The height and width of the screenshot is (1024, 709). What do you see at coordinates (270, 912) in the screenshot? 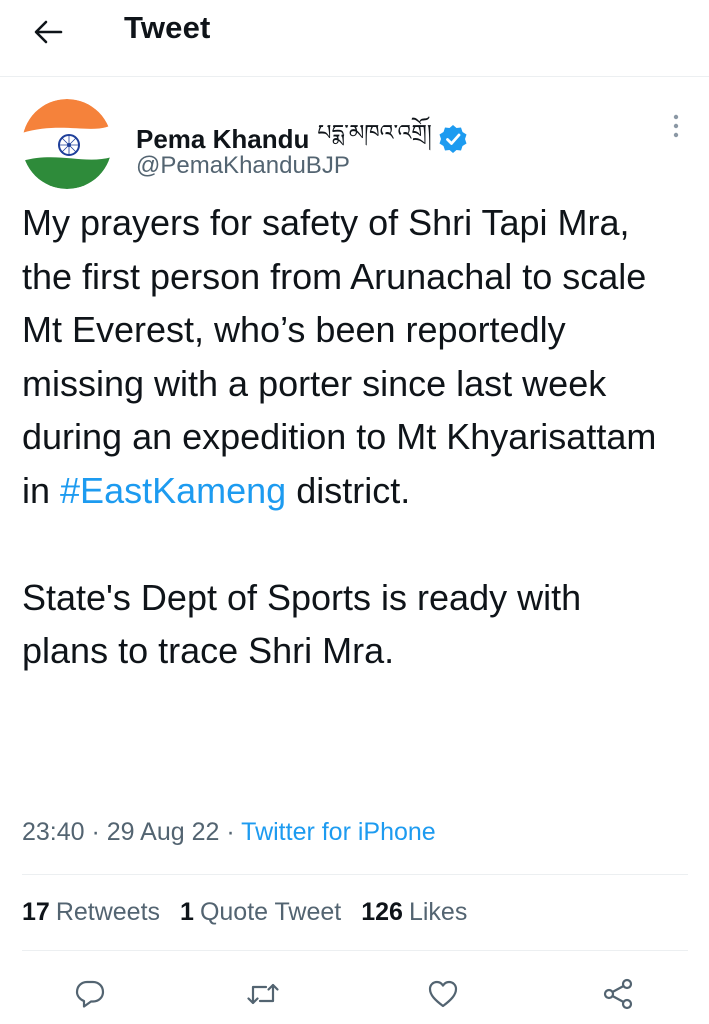
I see `quotes-label: Quote Tweet` at bounding box center [270, 912].